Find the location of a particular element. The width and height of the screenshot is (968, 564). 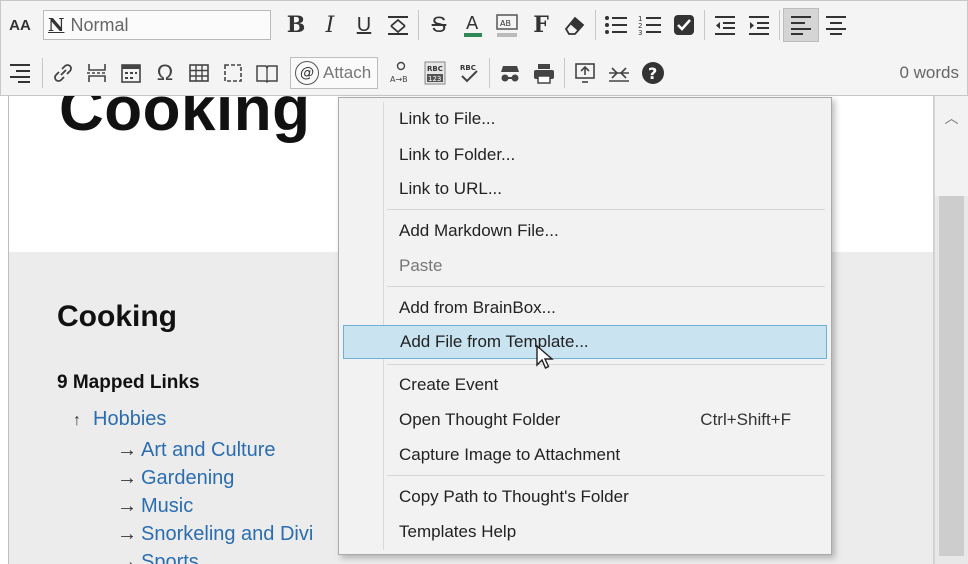

child-link: → Art and Culture is located at coordinates (215, 450).